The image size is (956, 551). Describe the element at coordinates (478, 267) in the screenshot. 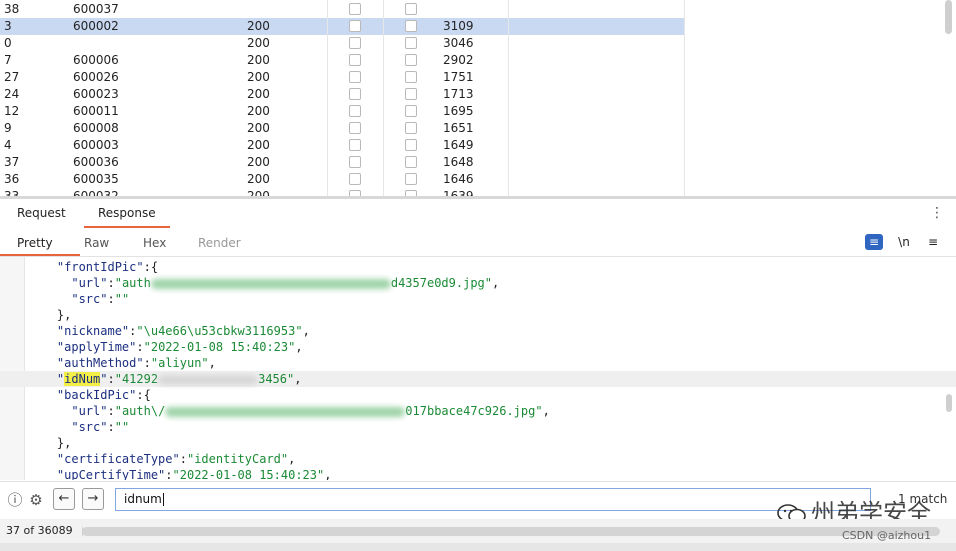

I see `code-line: "frontIdPic":{` at that location.